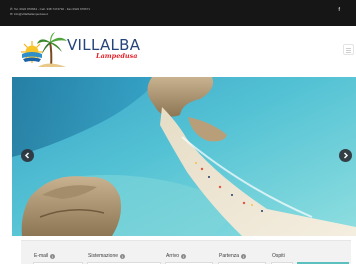 This screenshot has height=264, width=356. I want to click on email-label: E-mail i, so click(45, 256).